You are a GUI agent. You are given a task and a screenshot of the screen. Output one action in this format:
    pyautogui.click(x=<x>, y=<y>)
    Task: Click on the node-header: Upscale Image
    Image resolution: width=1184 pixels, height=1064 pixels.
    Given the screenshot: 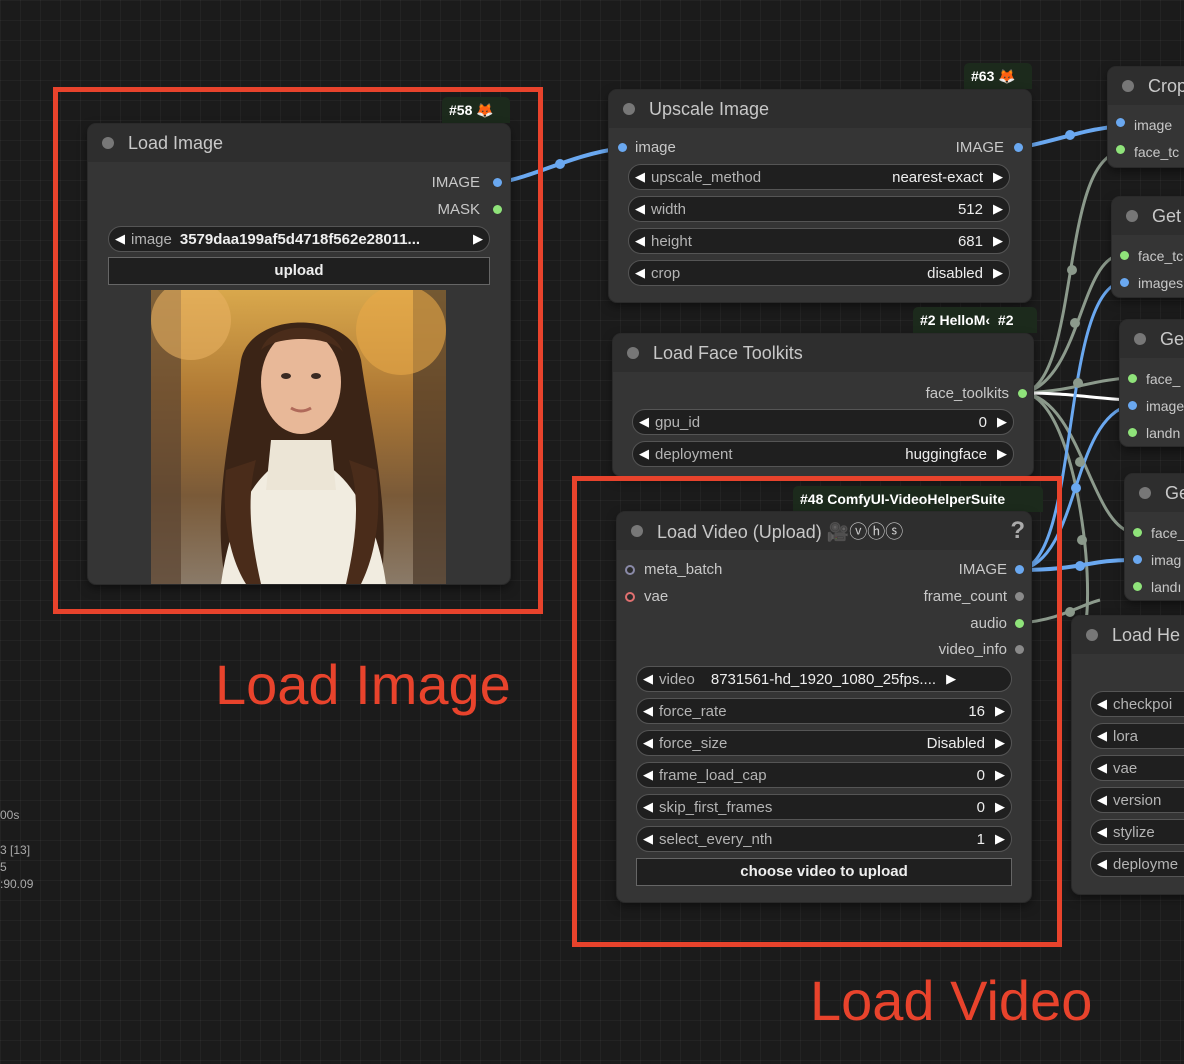 What is the action you would take?
    pyautogui.click(x=820, y=109)
    